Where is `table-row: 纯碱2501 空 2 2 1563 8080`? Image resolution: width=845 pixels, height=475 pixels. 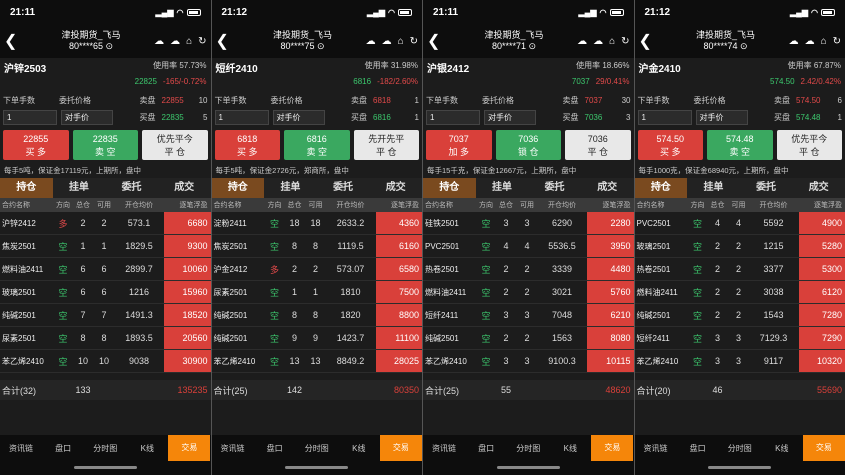 table-row: 纯碱2501 空 2 2 1563 8080 is located at coordinates (528, 338).